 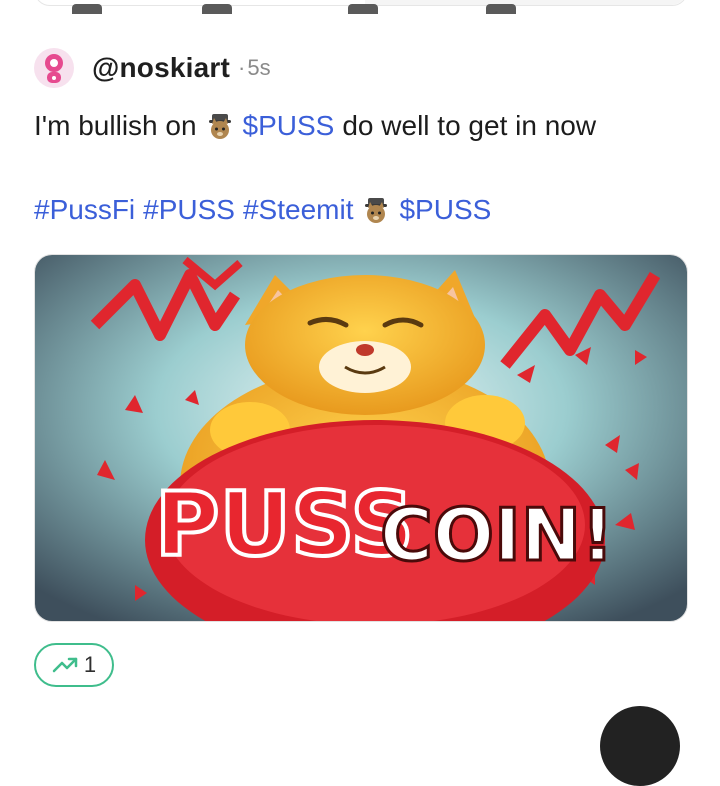 I want to click on action-bar, so click(x=380, y=714).